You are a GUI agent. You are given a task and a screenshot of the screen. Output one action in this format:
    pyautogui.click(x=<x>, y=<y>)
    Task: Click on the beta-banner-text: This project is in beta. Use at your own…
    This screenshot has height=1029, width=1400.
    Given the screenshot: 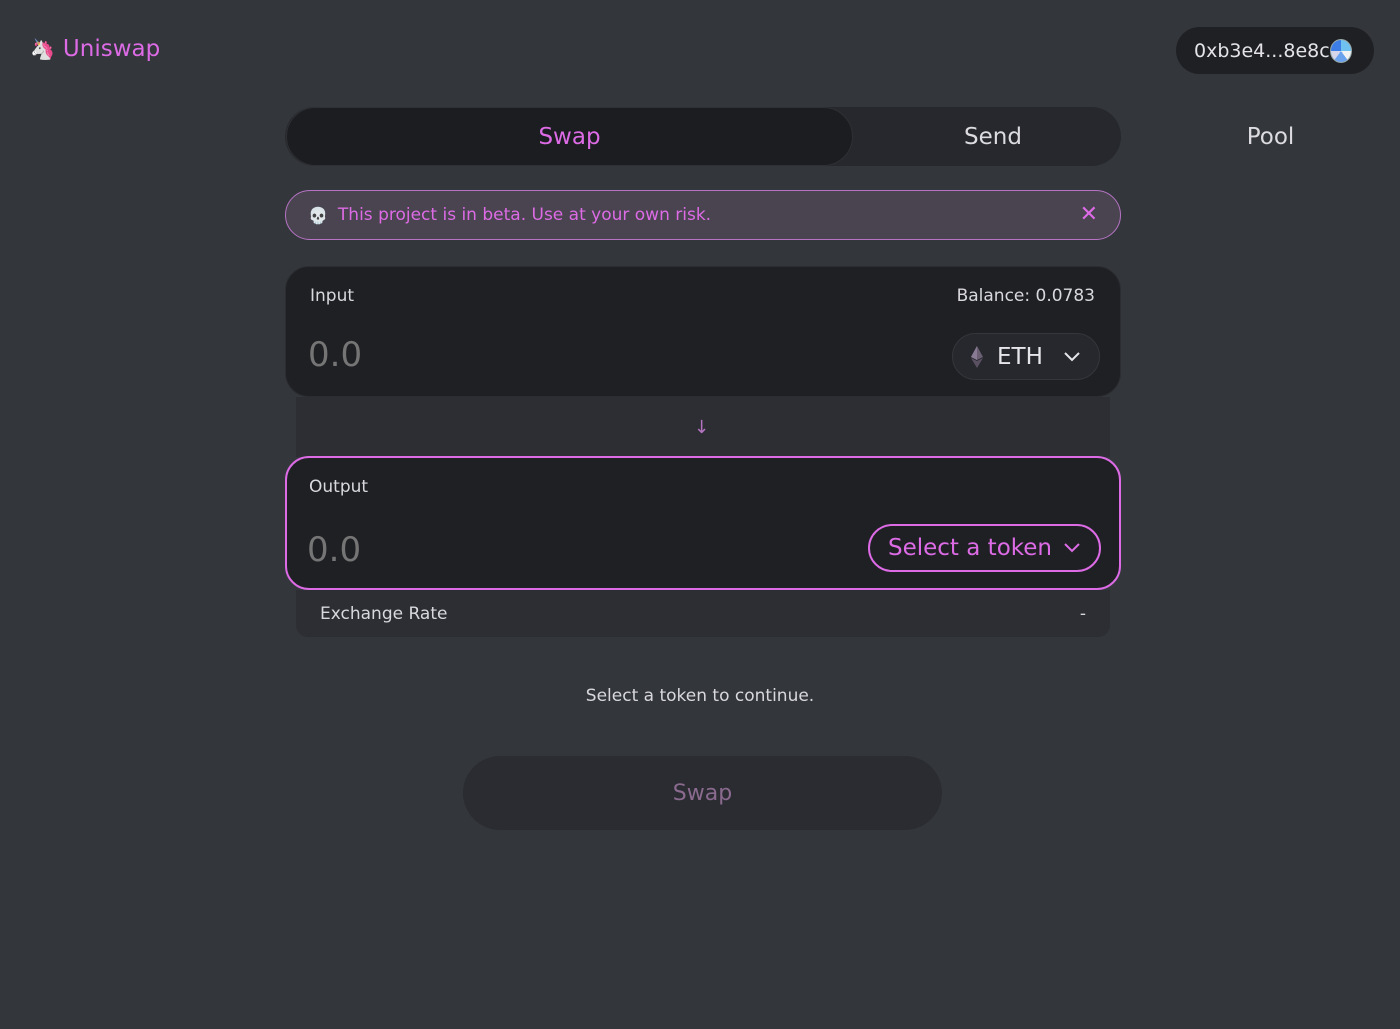 What is the action you would take?
    pyautogui.click(x=524, y=215)
    